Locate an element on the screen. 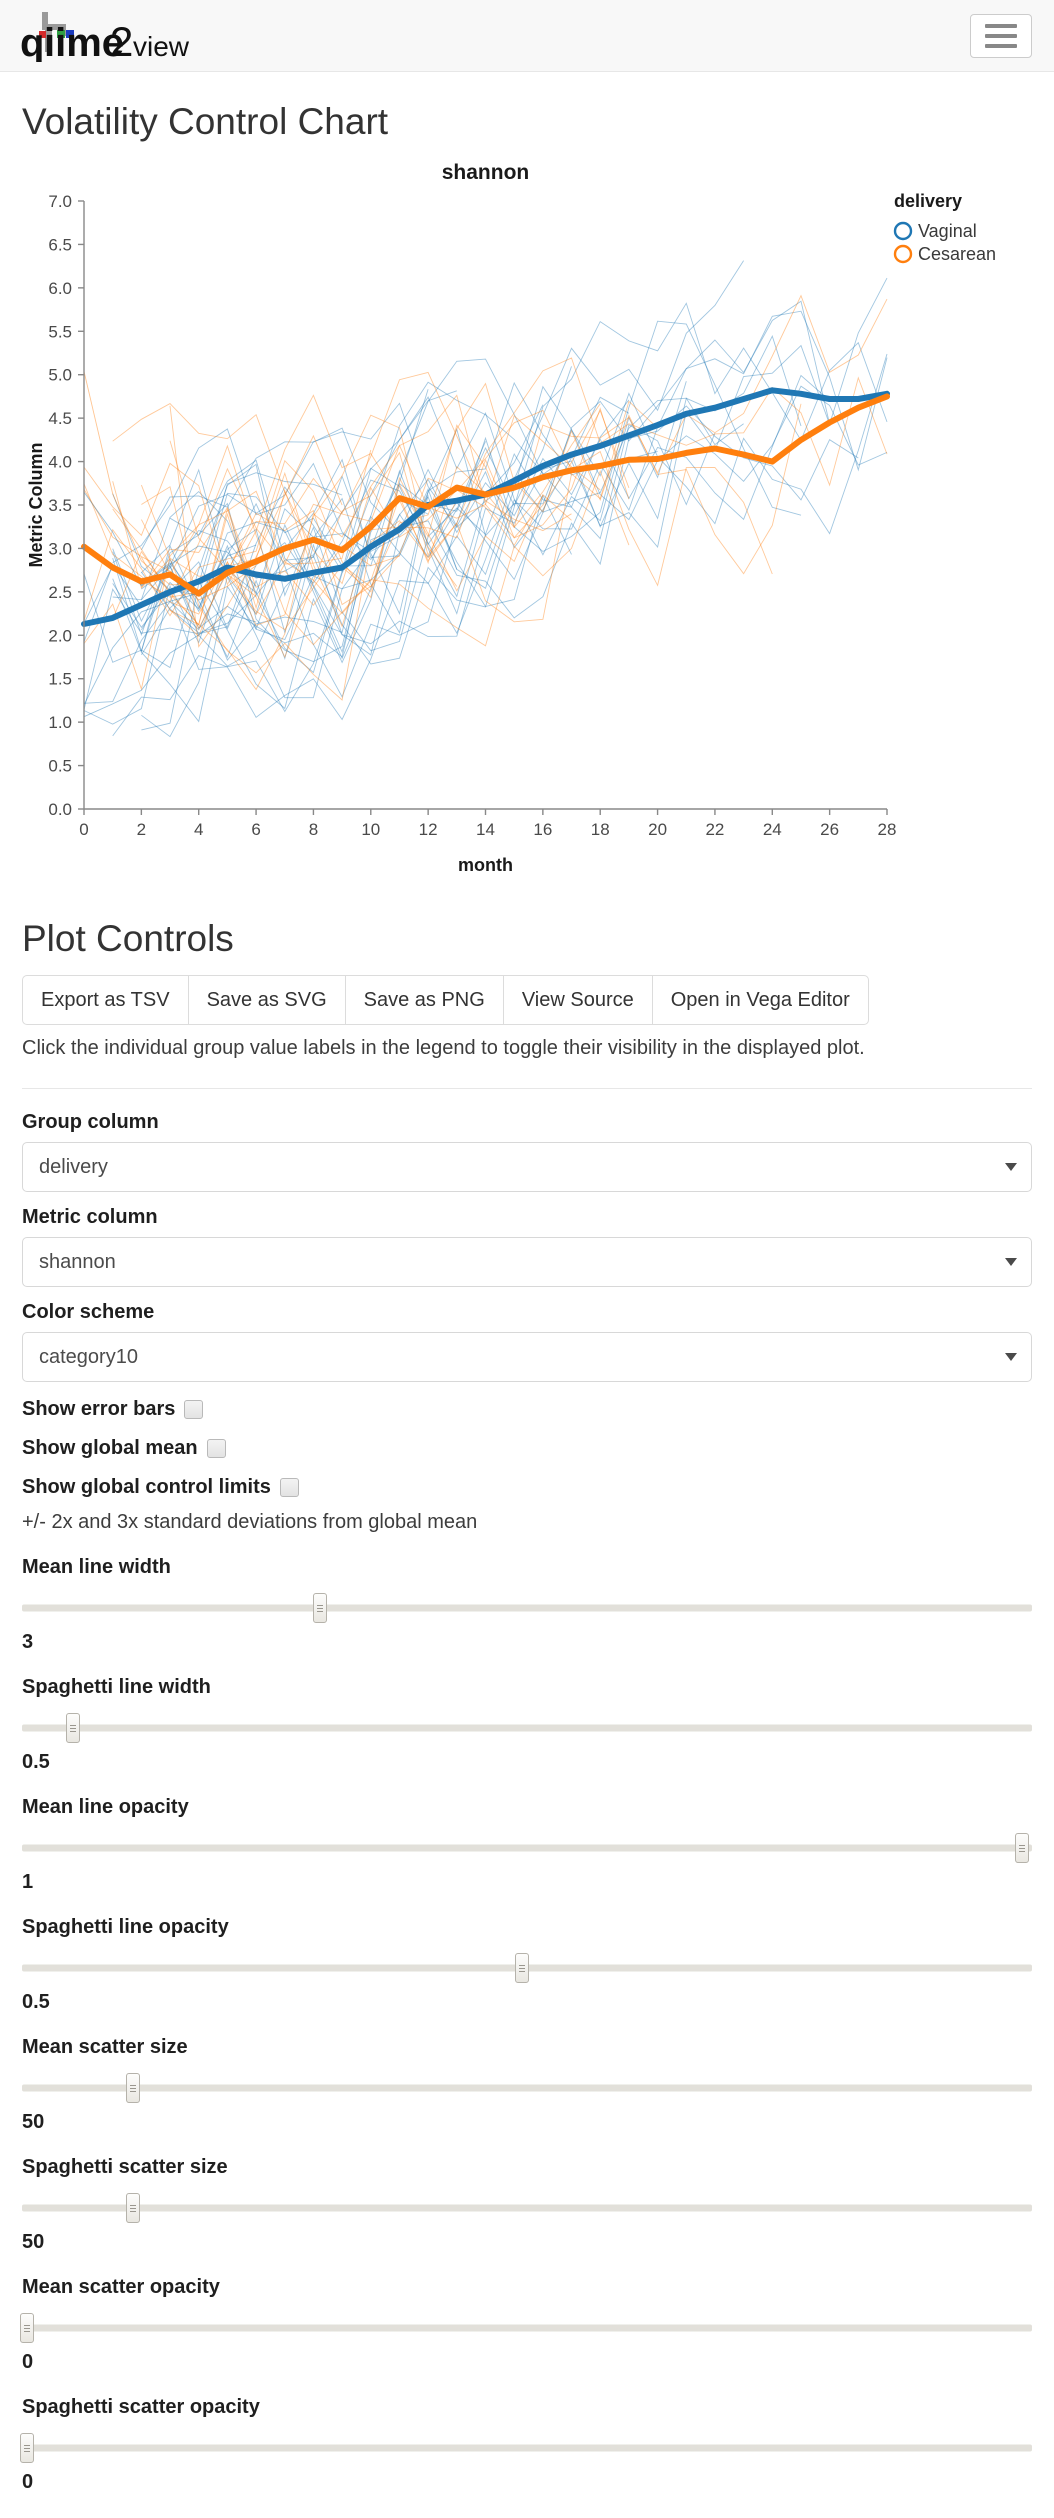 The height and width of the screenshot is (2518, 1054). spaghetti-lines is located at coordinates (485, 498).